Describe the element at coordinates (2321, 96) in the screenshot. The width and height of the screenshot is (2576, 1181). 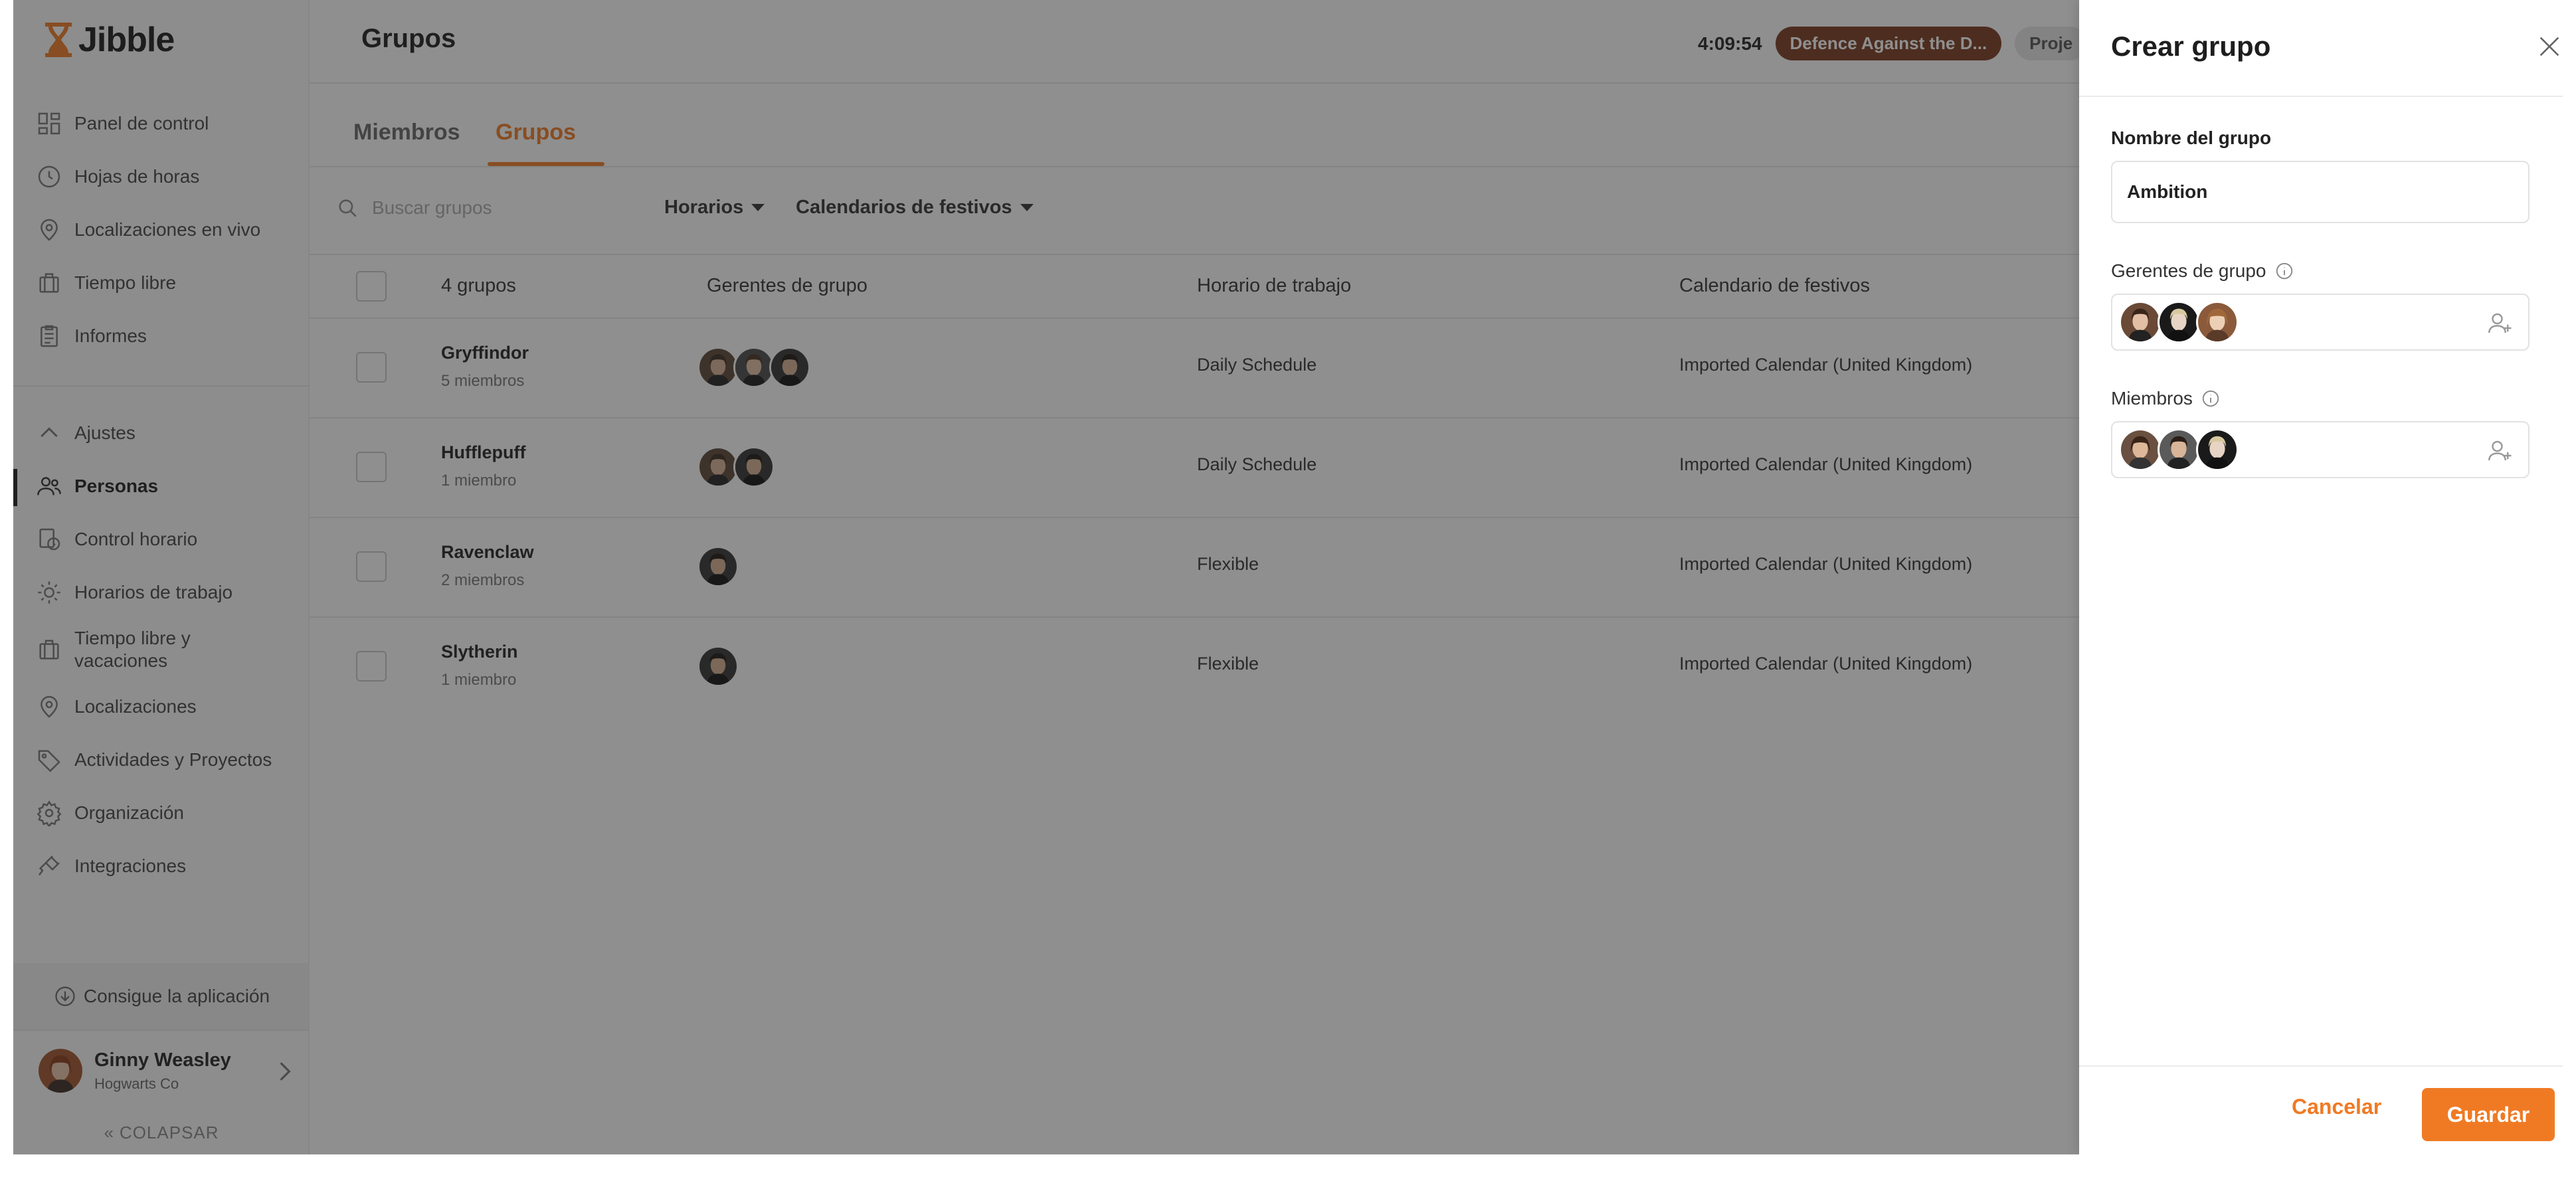
I see `drawer-header-divider` at that location.